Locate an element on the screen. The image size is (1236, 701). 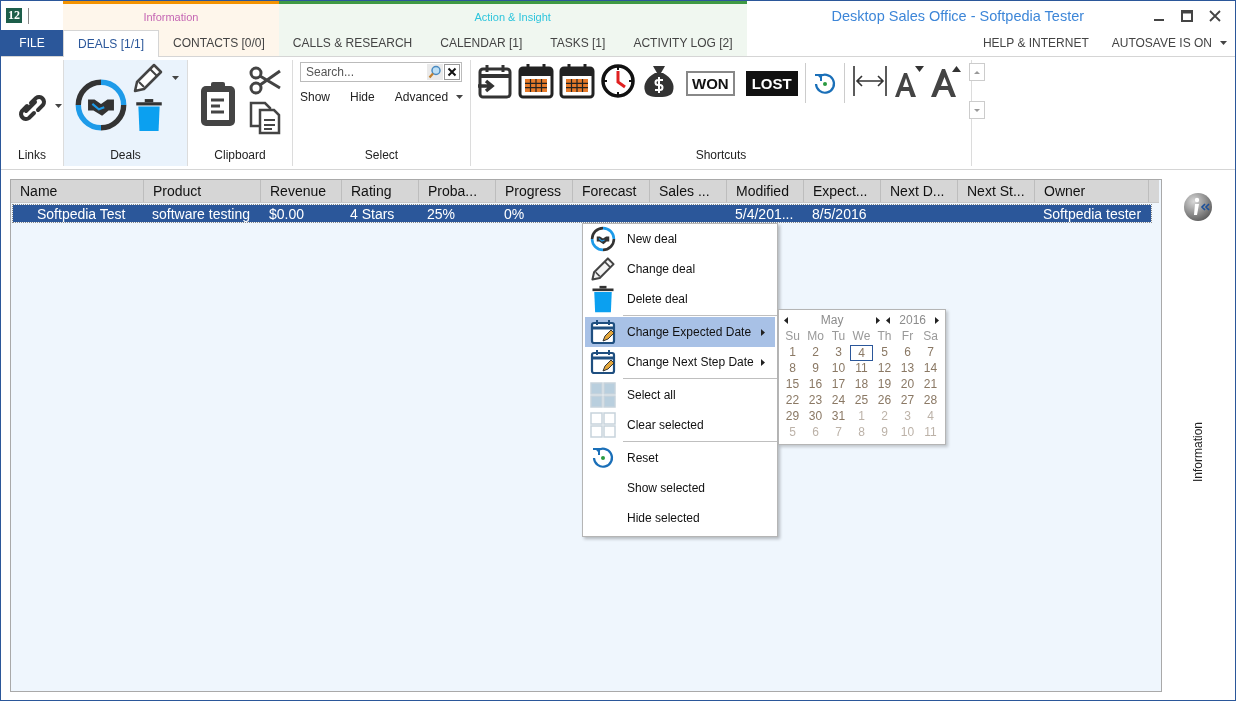
calendar-day: 27 is located at coordinates (907, 401).